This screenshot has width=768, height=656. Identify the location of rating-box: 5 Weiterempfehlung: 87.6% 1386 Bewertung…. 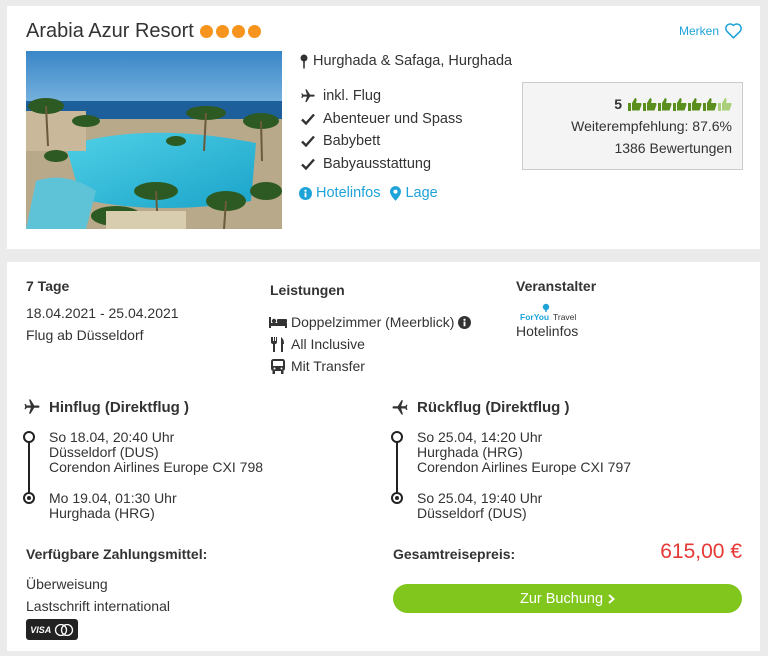
(632, 126).